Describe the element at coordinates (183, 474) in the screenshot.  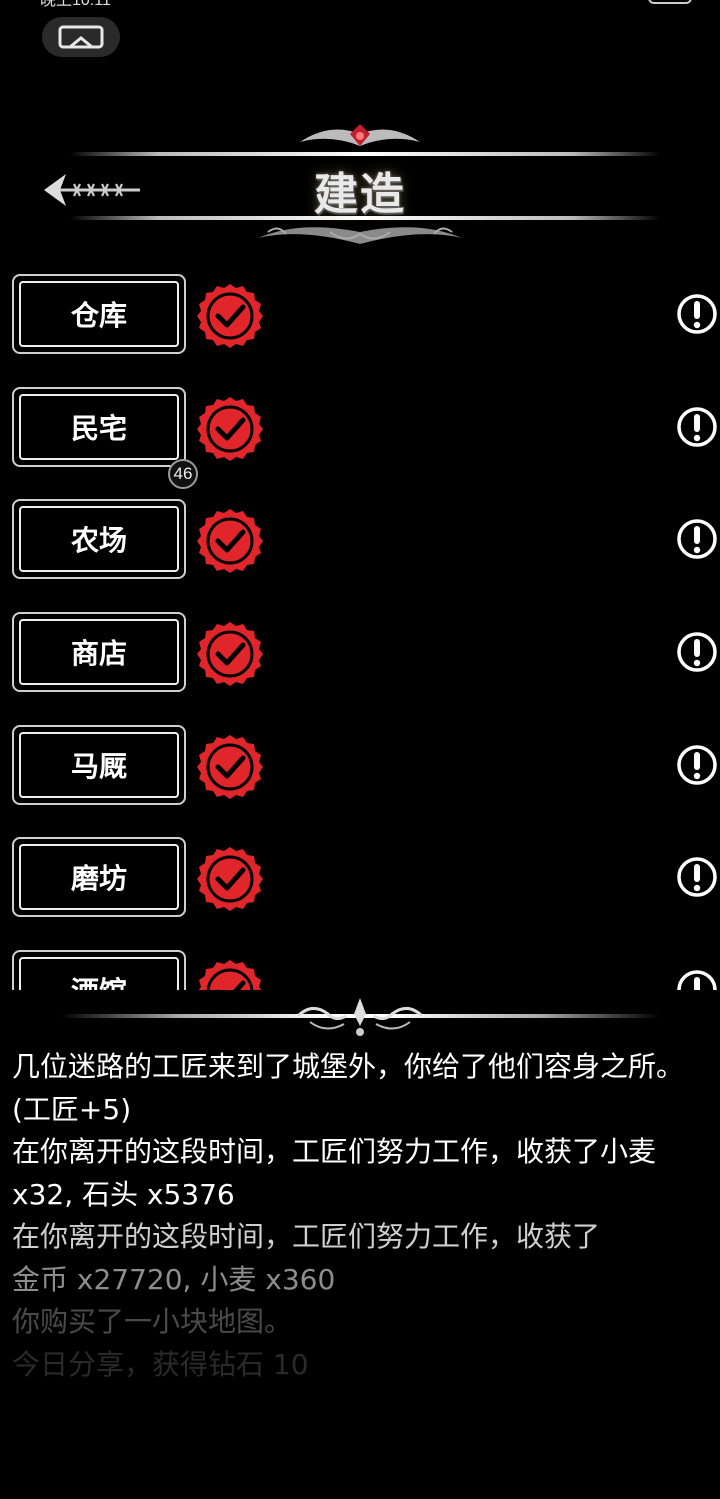
I see `count-badge: 46` at that location.